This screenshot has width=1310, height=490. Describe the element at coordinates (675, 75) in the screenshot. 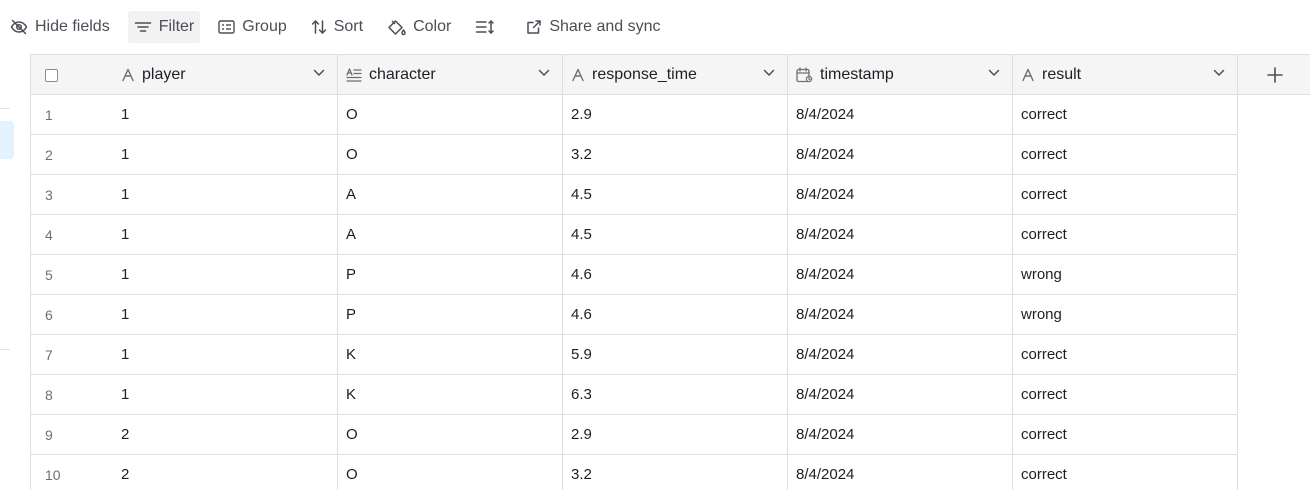

I see `column-header-response-time: response_time` at that location.